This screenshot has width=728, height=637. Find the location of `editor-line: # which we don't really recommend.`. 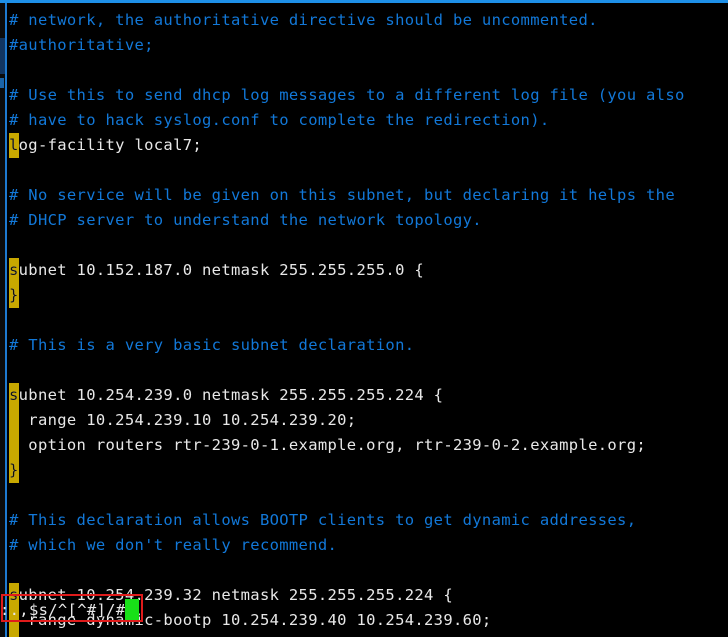

editor-line: # which we don't really recommend. is located at coordinates (173, 545).